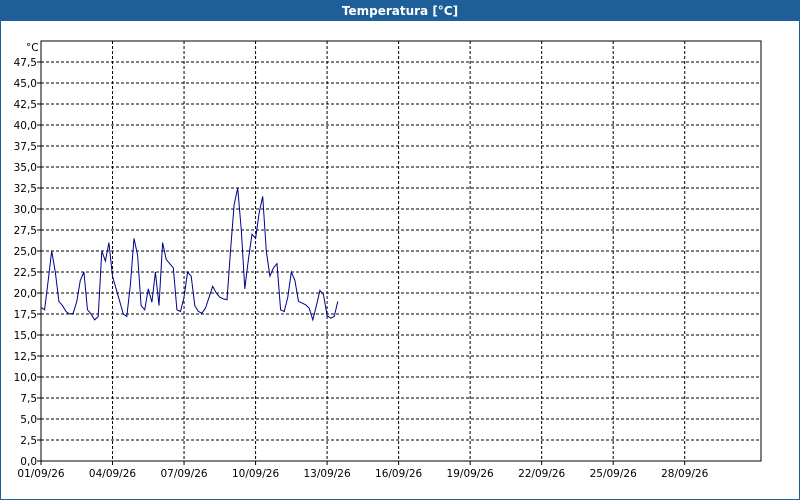 The height and width of the screenshot is (500, 800). I want to click on x-tick-label: 19/09/26, so click(470, 474).